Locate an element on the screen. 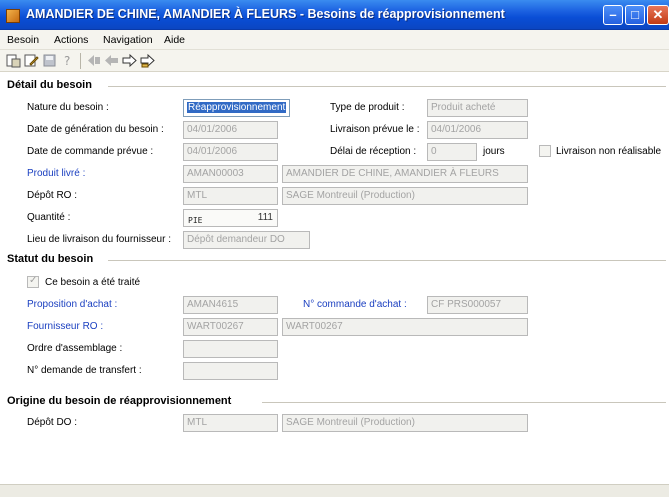 The width and height of the screenshot is (669, 497). minimize-icon: – is located at coordinates (613, 14).